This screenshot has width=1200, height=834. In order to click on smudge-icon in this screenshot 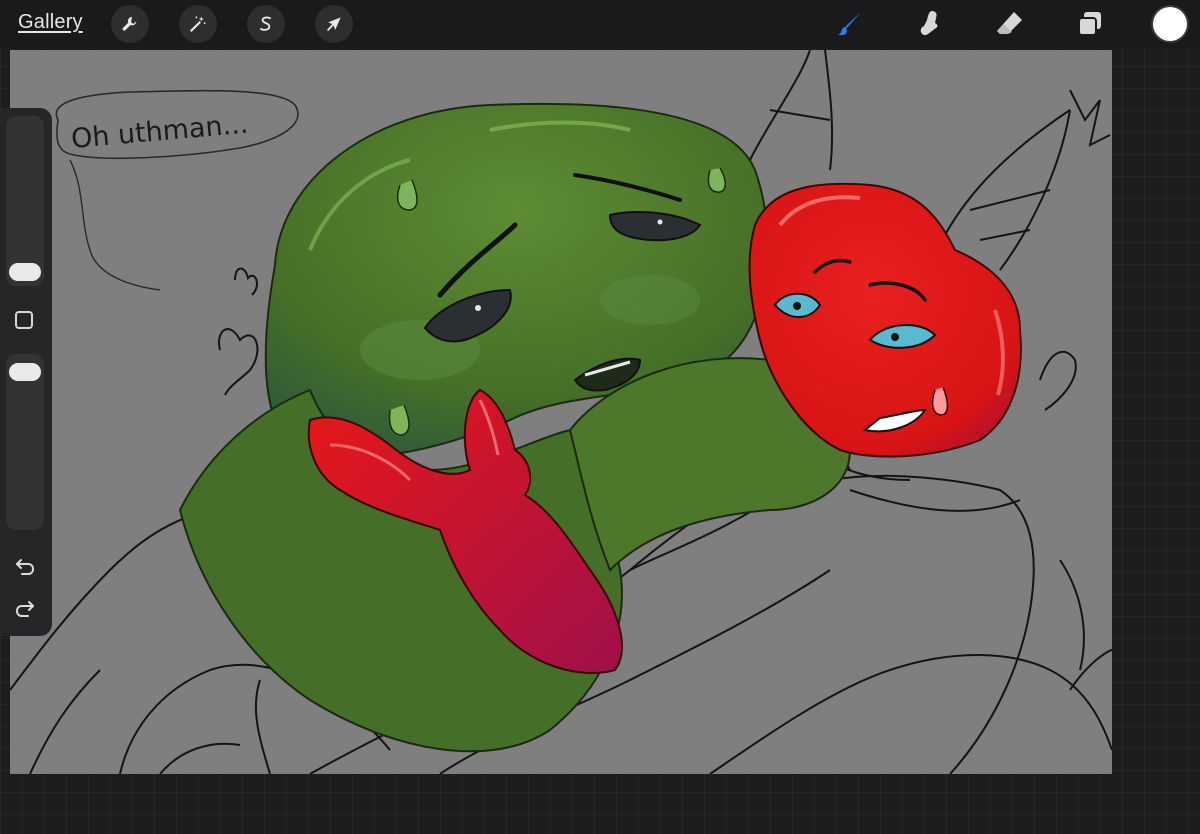, I will do `click(929, 23)`.